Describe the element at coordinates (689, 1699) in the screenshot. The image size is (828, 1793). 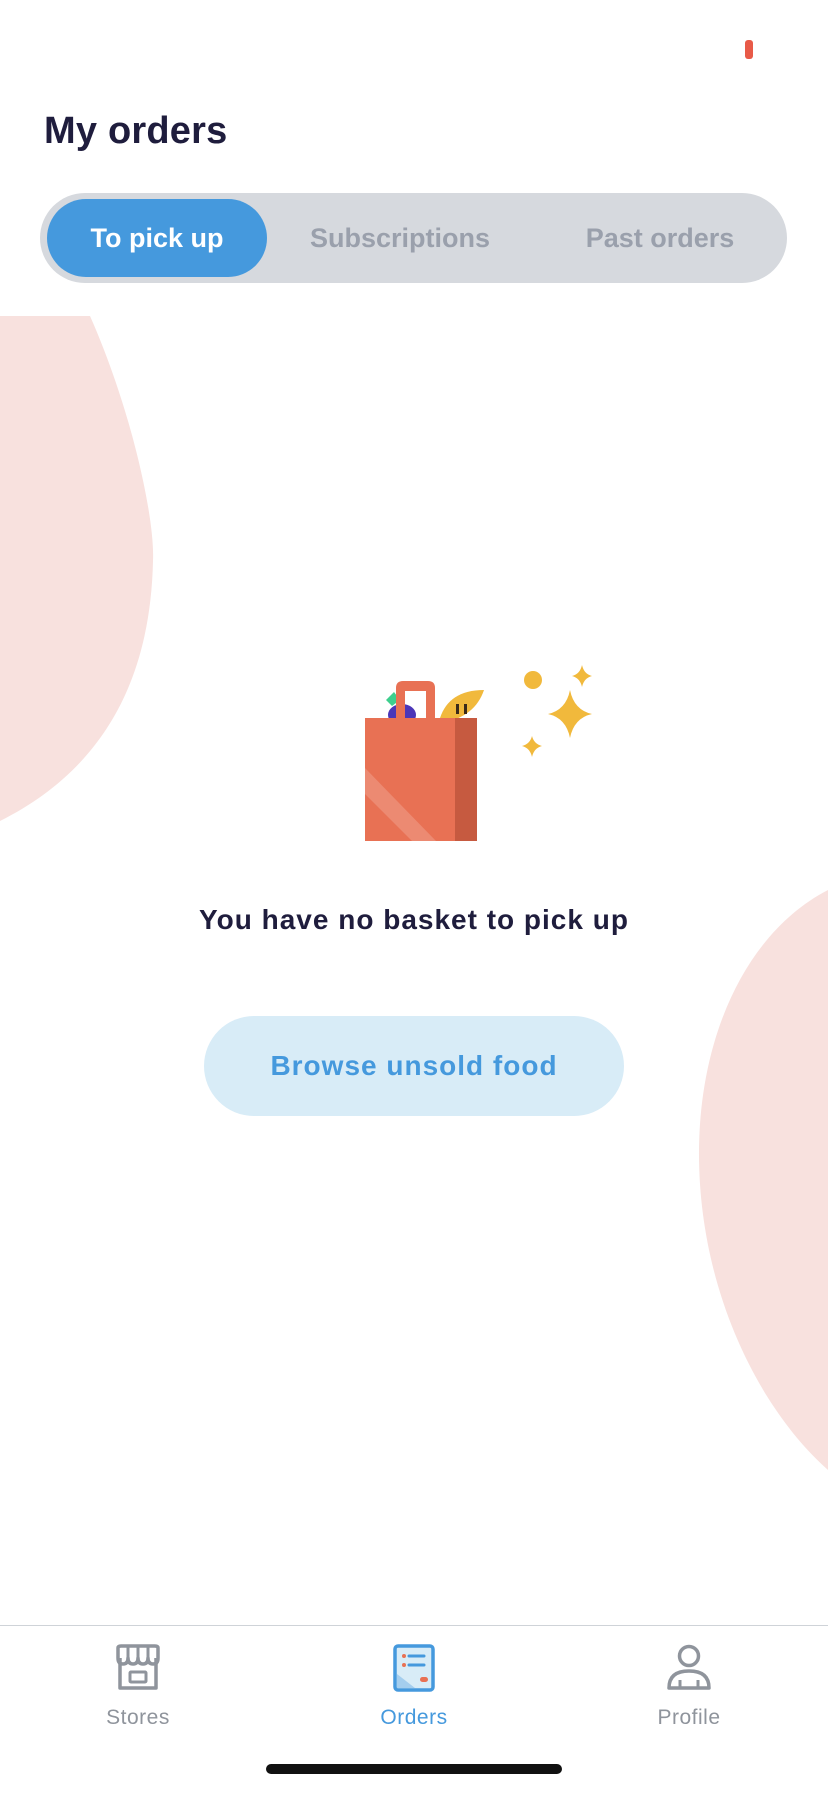
I see `nav-item-profile: Profile` at that location.